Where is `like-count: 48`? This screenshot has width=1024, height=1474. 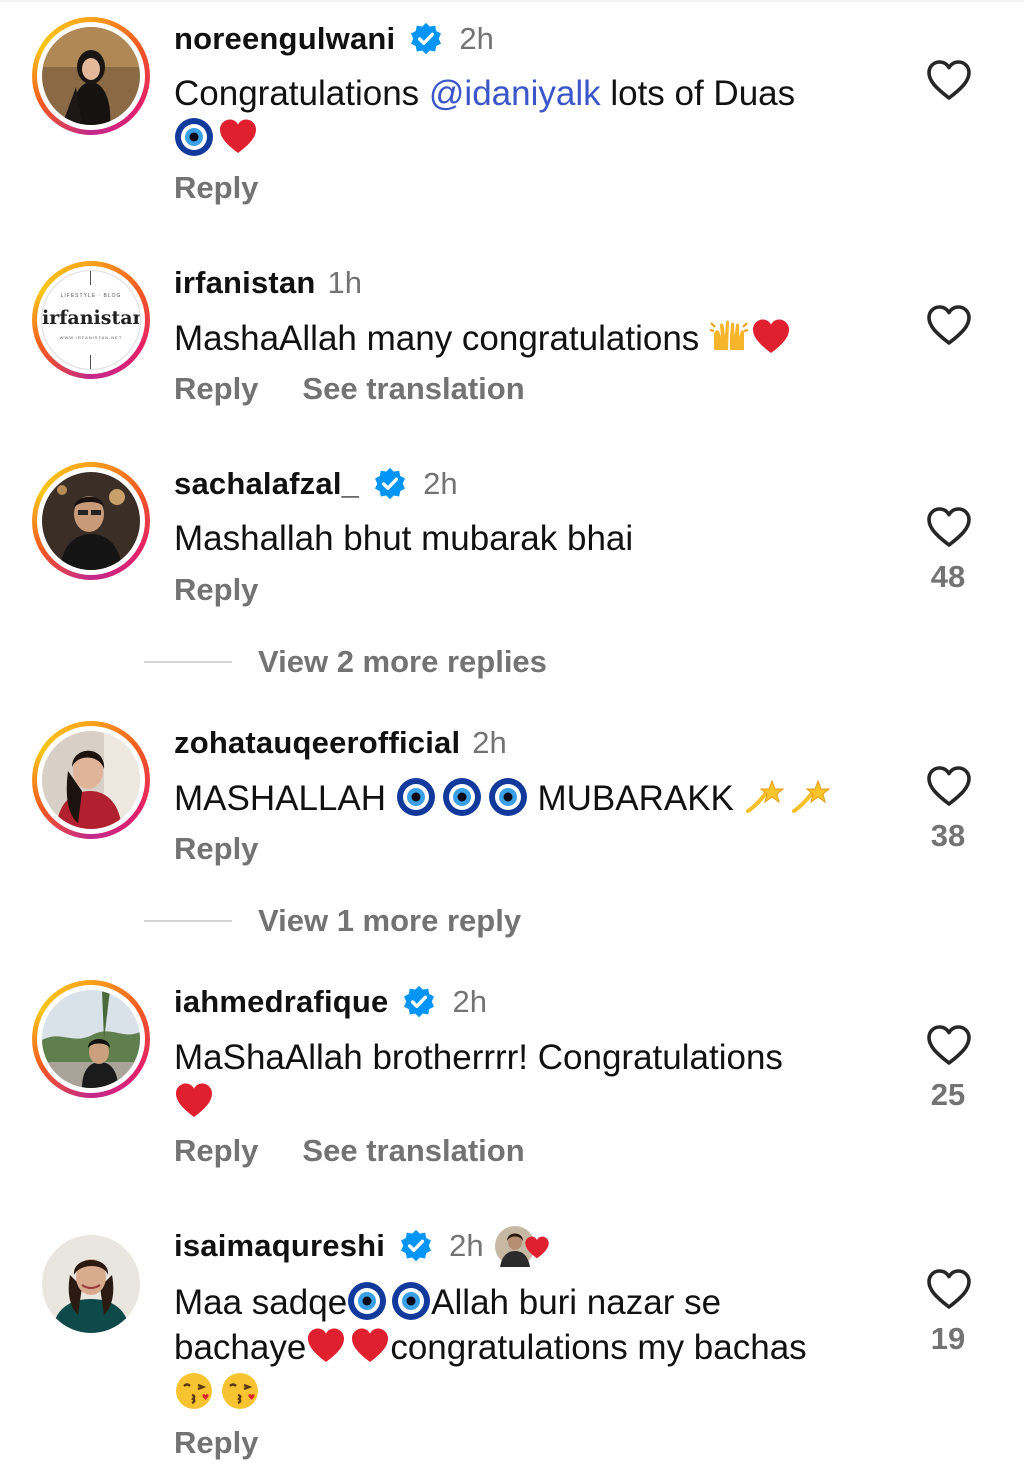
like-count: 48 is located at coordinates (948, 576).